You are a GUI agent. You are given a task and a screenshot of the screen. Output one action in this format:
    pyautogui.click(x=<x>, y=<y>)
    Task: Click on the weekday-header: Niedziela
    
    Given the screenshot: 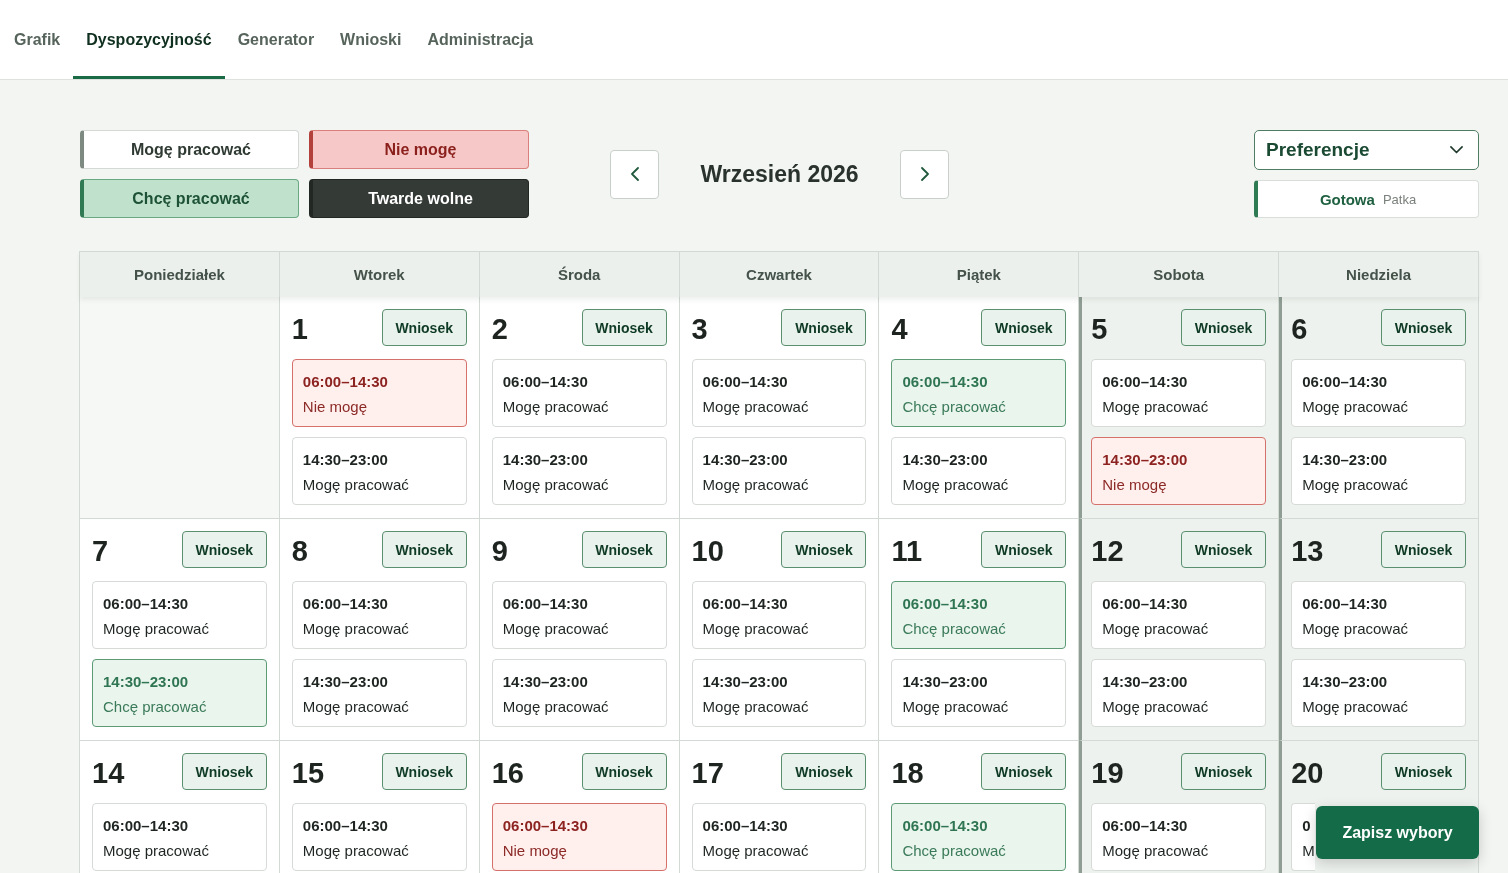 What is the action you would take?
    pyautogui.click(x=1379, y=274)
    